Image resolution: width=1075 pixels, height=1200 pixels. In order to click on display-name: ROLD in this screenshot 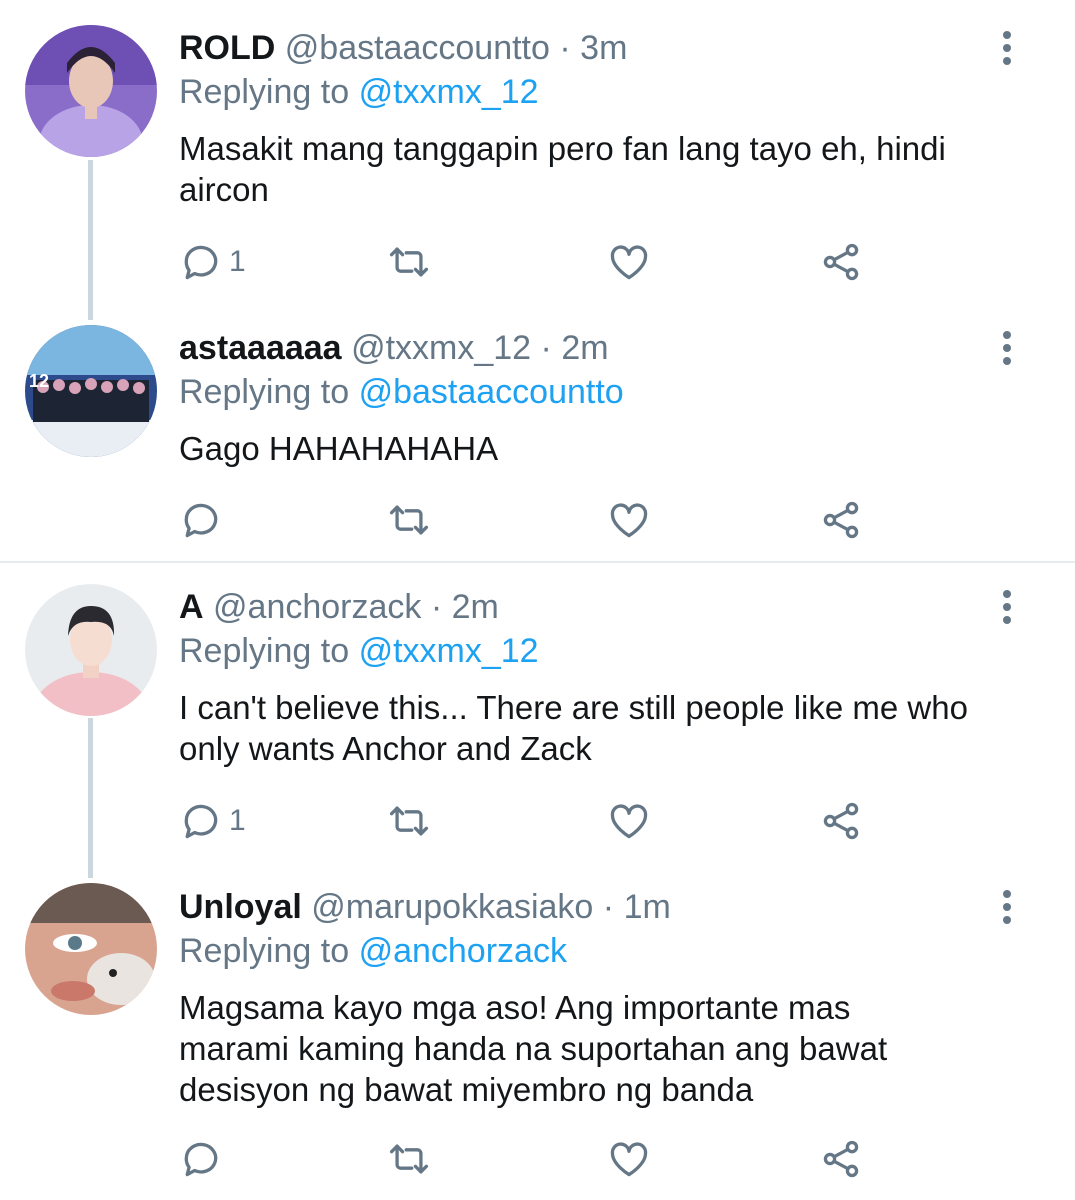, I will do `click(227, 48)`.